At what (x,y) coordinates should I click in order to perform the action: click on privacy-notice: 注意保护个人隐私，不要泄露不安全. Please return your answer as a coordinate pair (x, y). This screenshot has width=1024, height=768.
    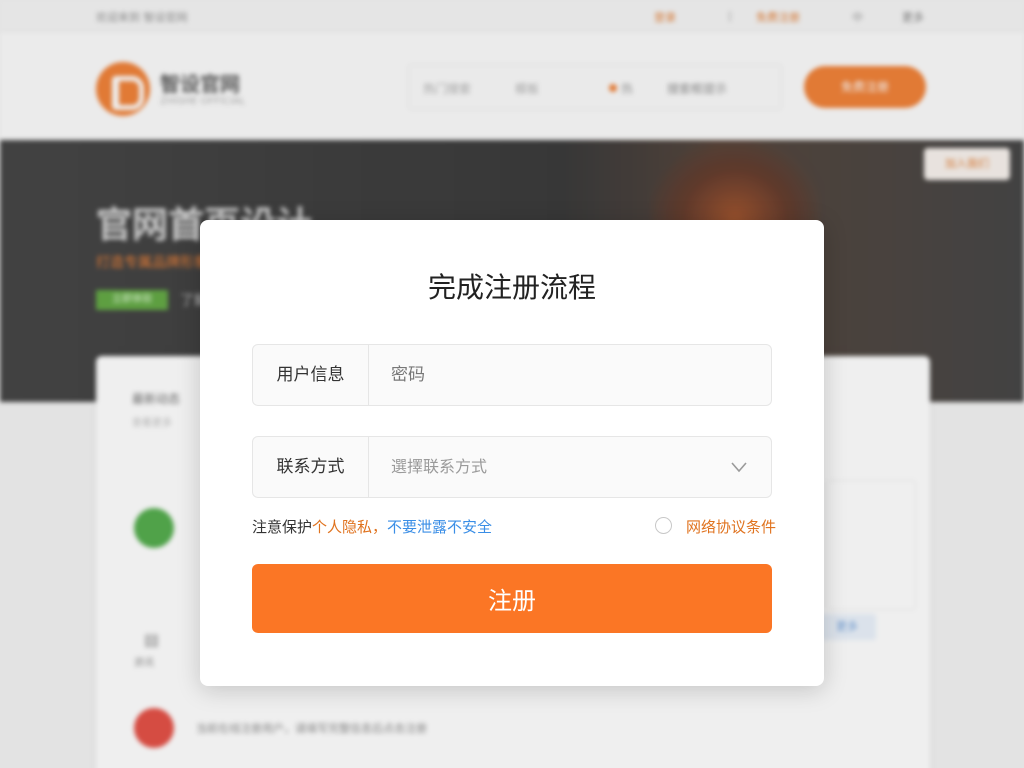
    Looking at the image, I should click on (372, 526).